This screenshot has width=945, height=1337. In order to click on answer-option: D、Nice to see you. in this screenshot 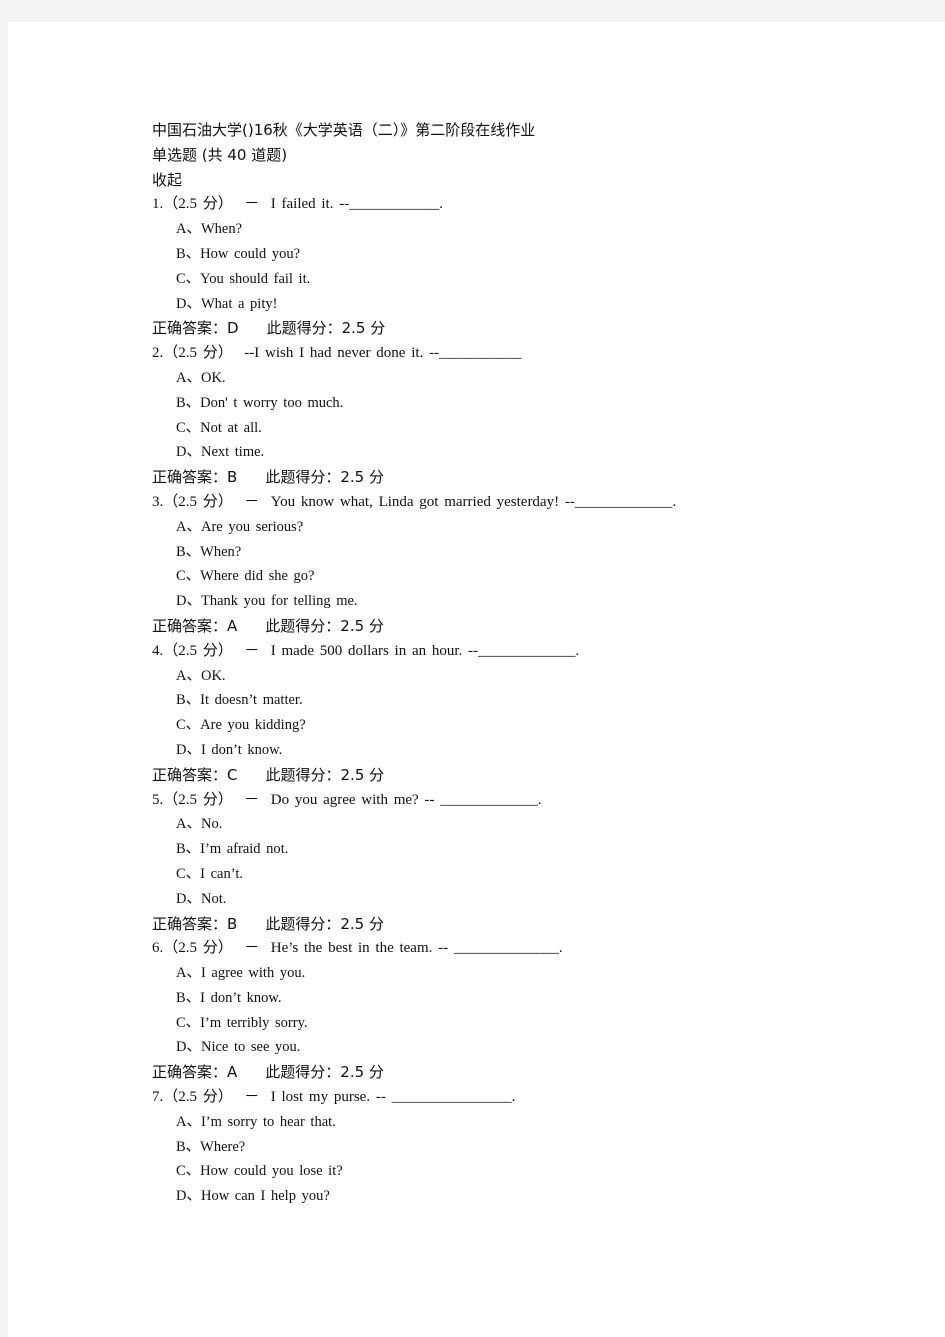, I will do `click(492, 1047)`.